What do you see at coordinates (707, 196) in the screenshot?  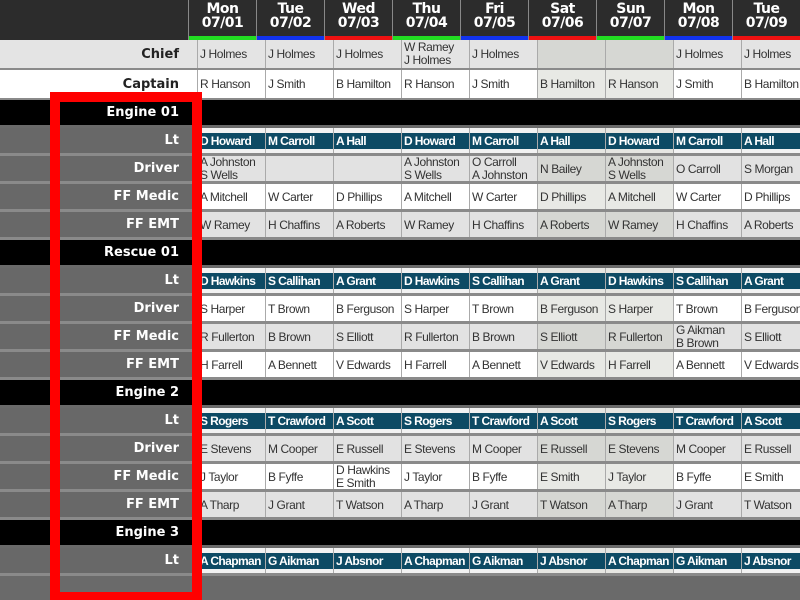 I see `schedule-cell: W Carter` at bounding box center [707, 196].